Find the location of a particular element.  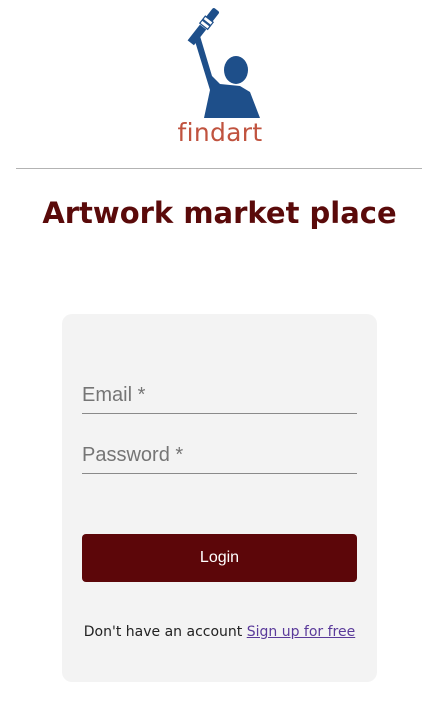

email-field-wrapper is located at coordinates (219, 393).